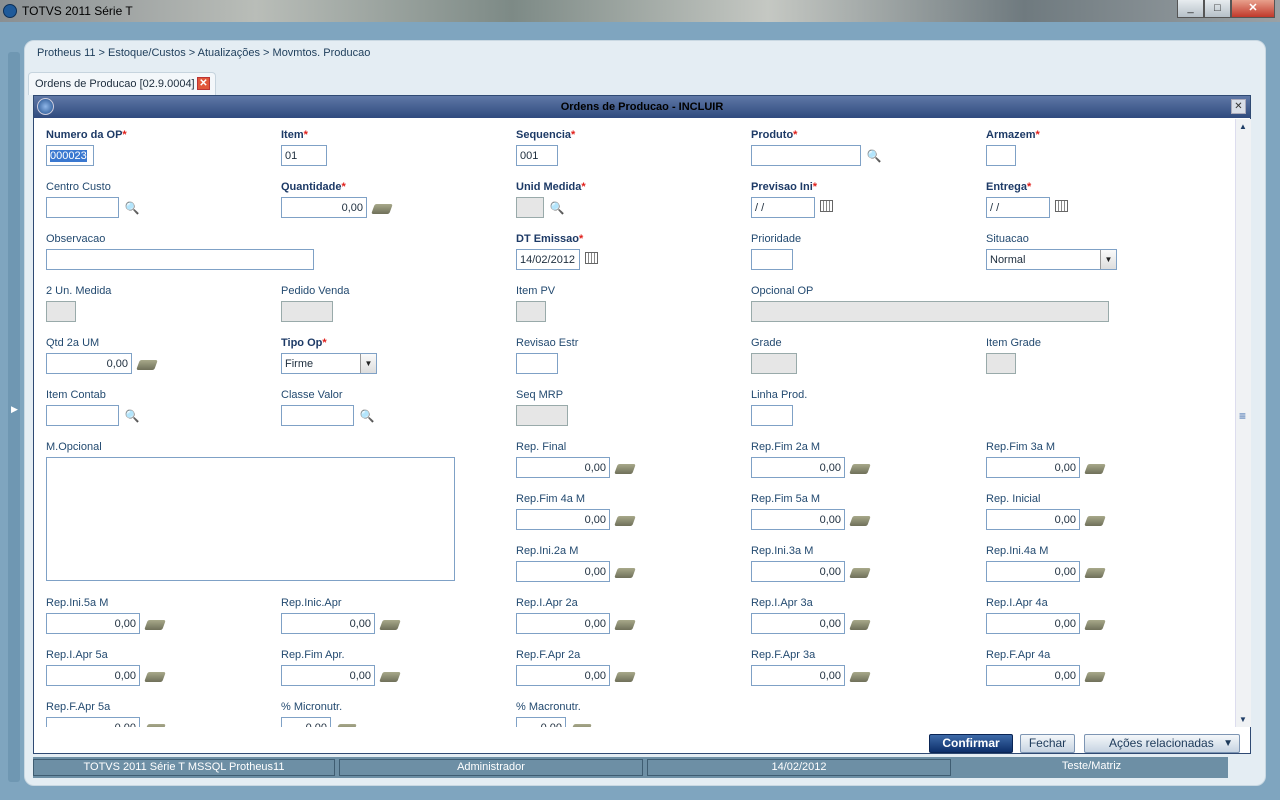 Image resolution: width=1280 pixels, height=800 pixels. I want to click on vertical-scrollbar: ▲ ≡ ▼, so click(1243, 423).